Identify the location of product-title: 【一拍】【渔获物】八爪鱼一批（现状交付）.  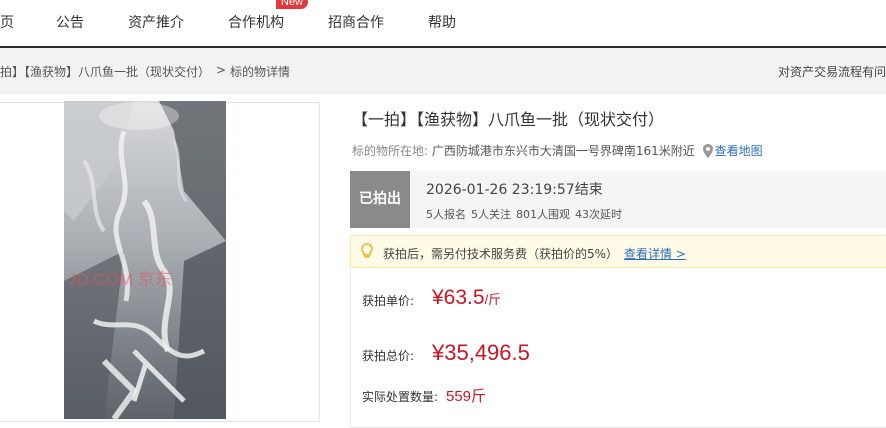
(508, 119).